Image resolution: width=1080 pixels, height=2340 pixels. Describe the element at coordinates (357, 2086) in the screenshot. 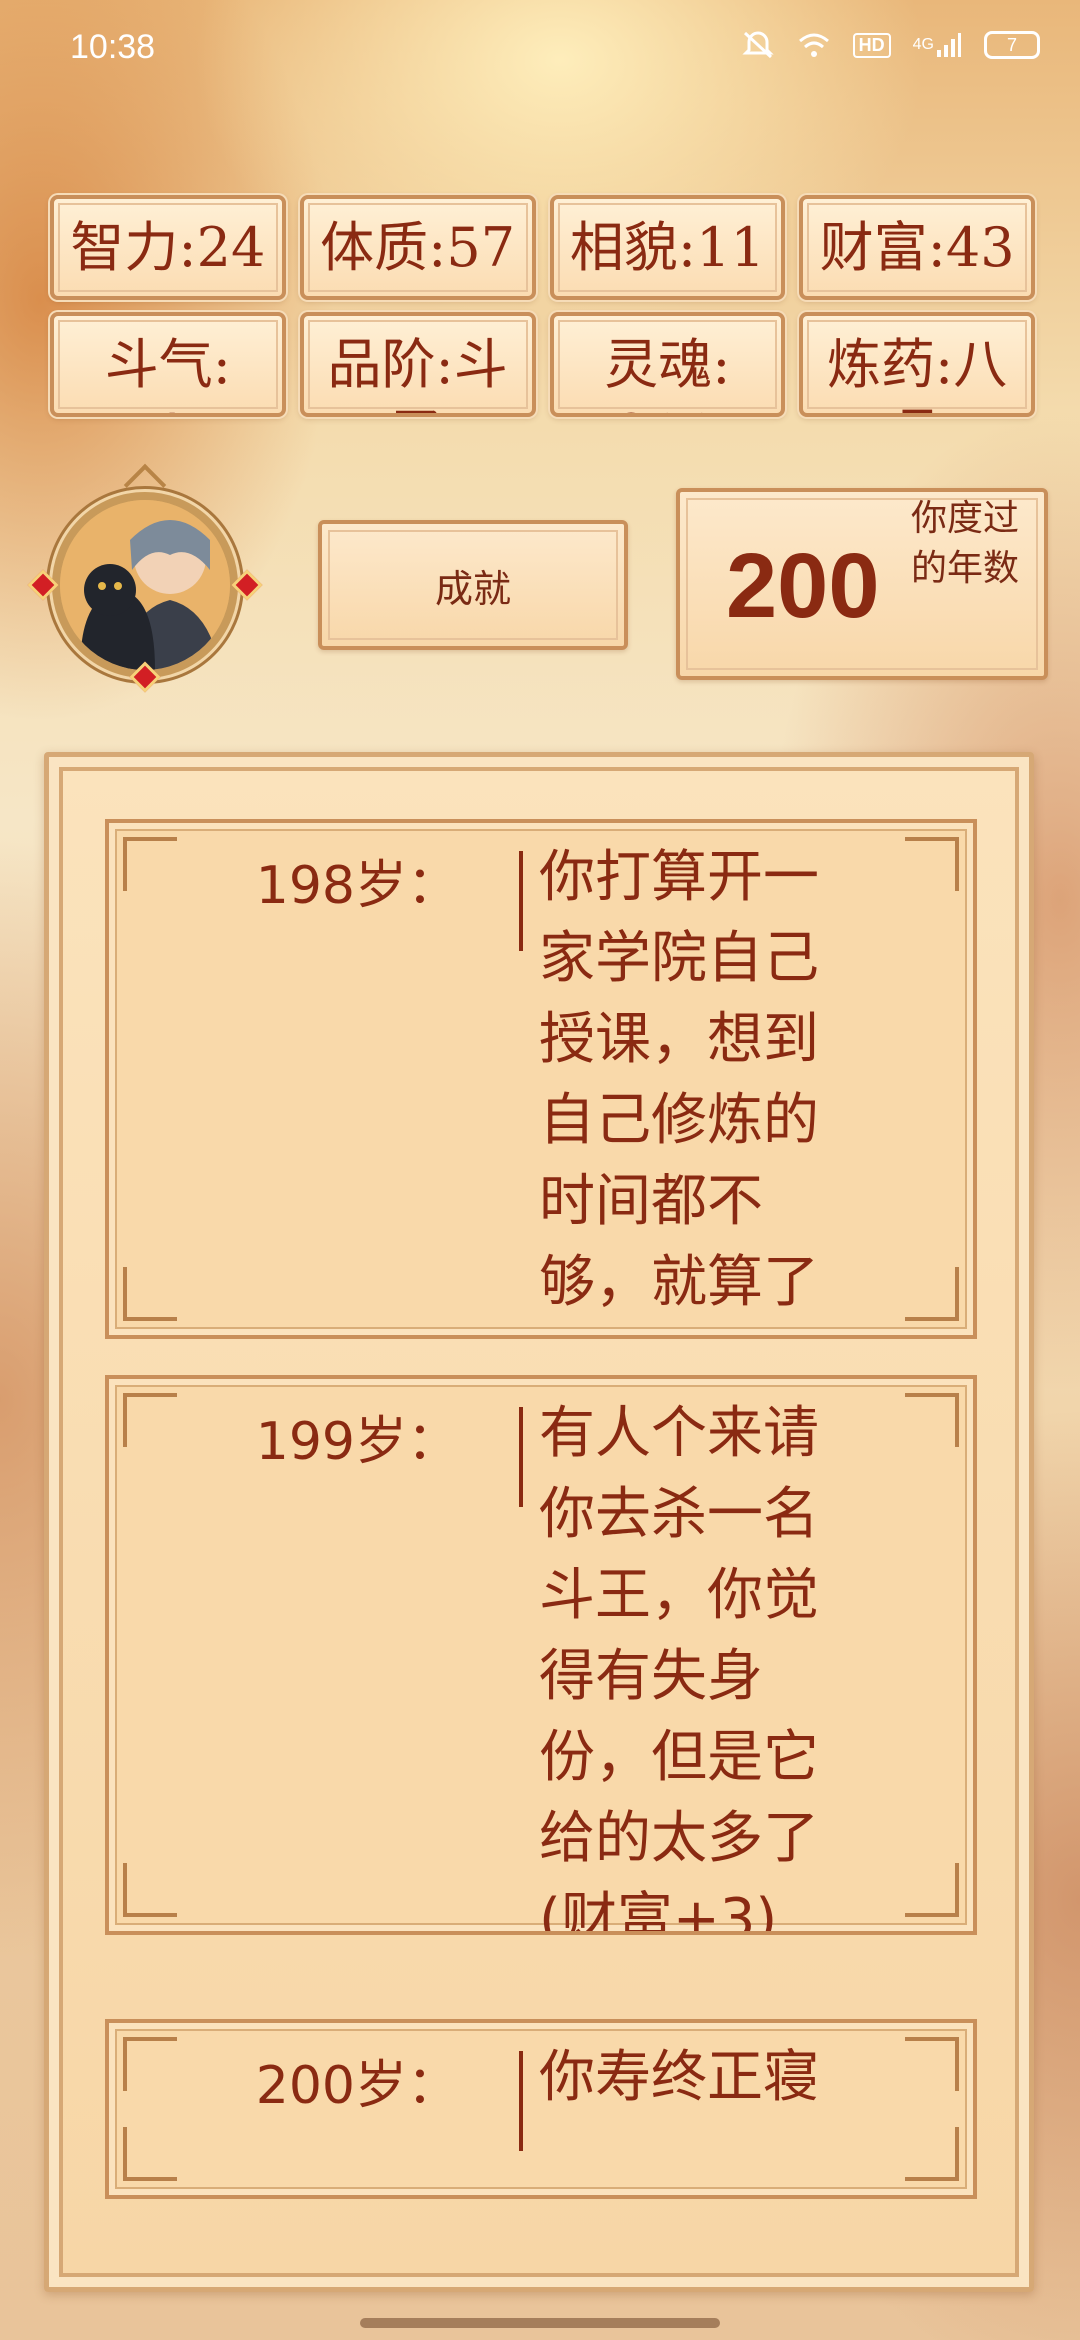

I see `event-age: 200岁：` at that location.